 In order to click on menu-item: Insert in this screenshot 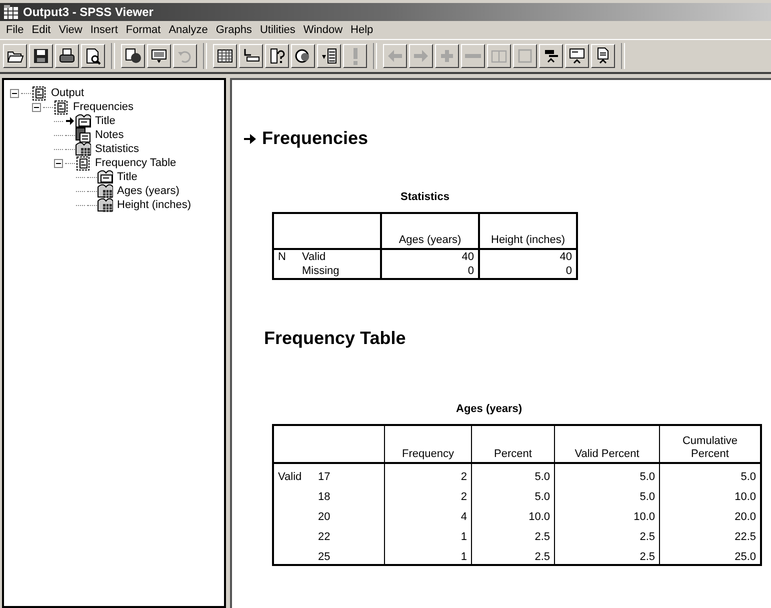, I will do `click(104, 30)`.